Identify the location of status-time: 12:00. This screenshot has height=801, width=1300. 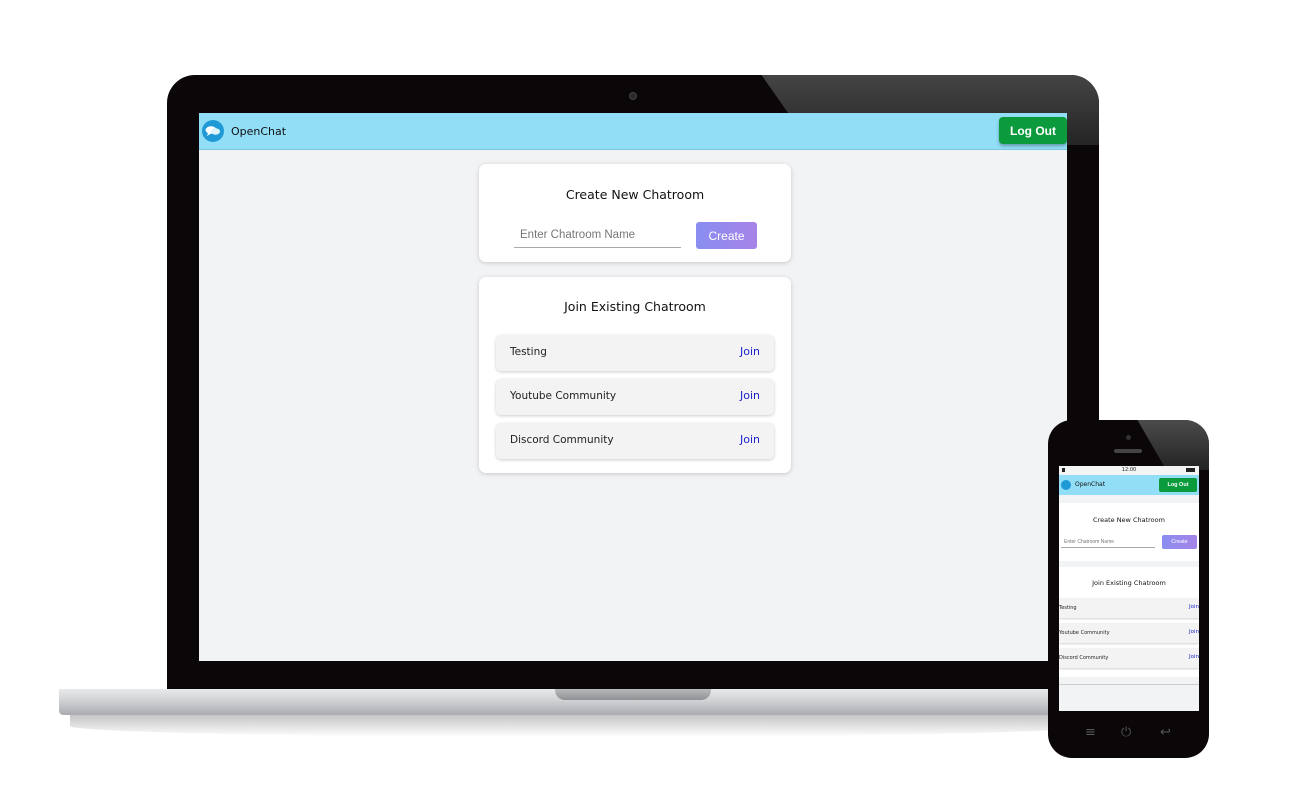
(1129, 470).